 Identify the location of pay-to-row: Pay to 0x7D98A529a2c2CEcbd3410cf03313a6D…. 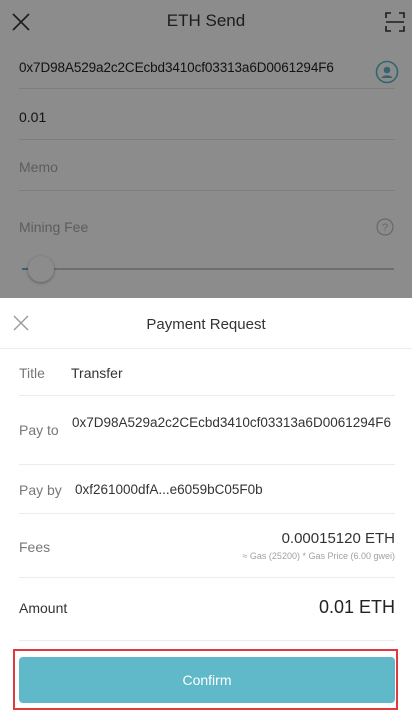
(207, 430).